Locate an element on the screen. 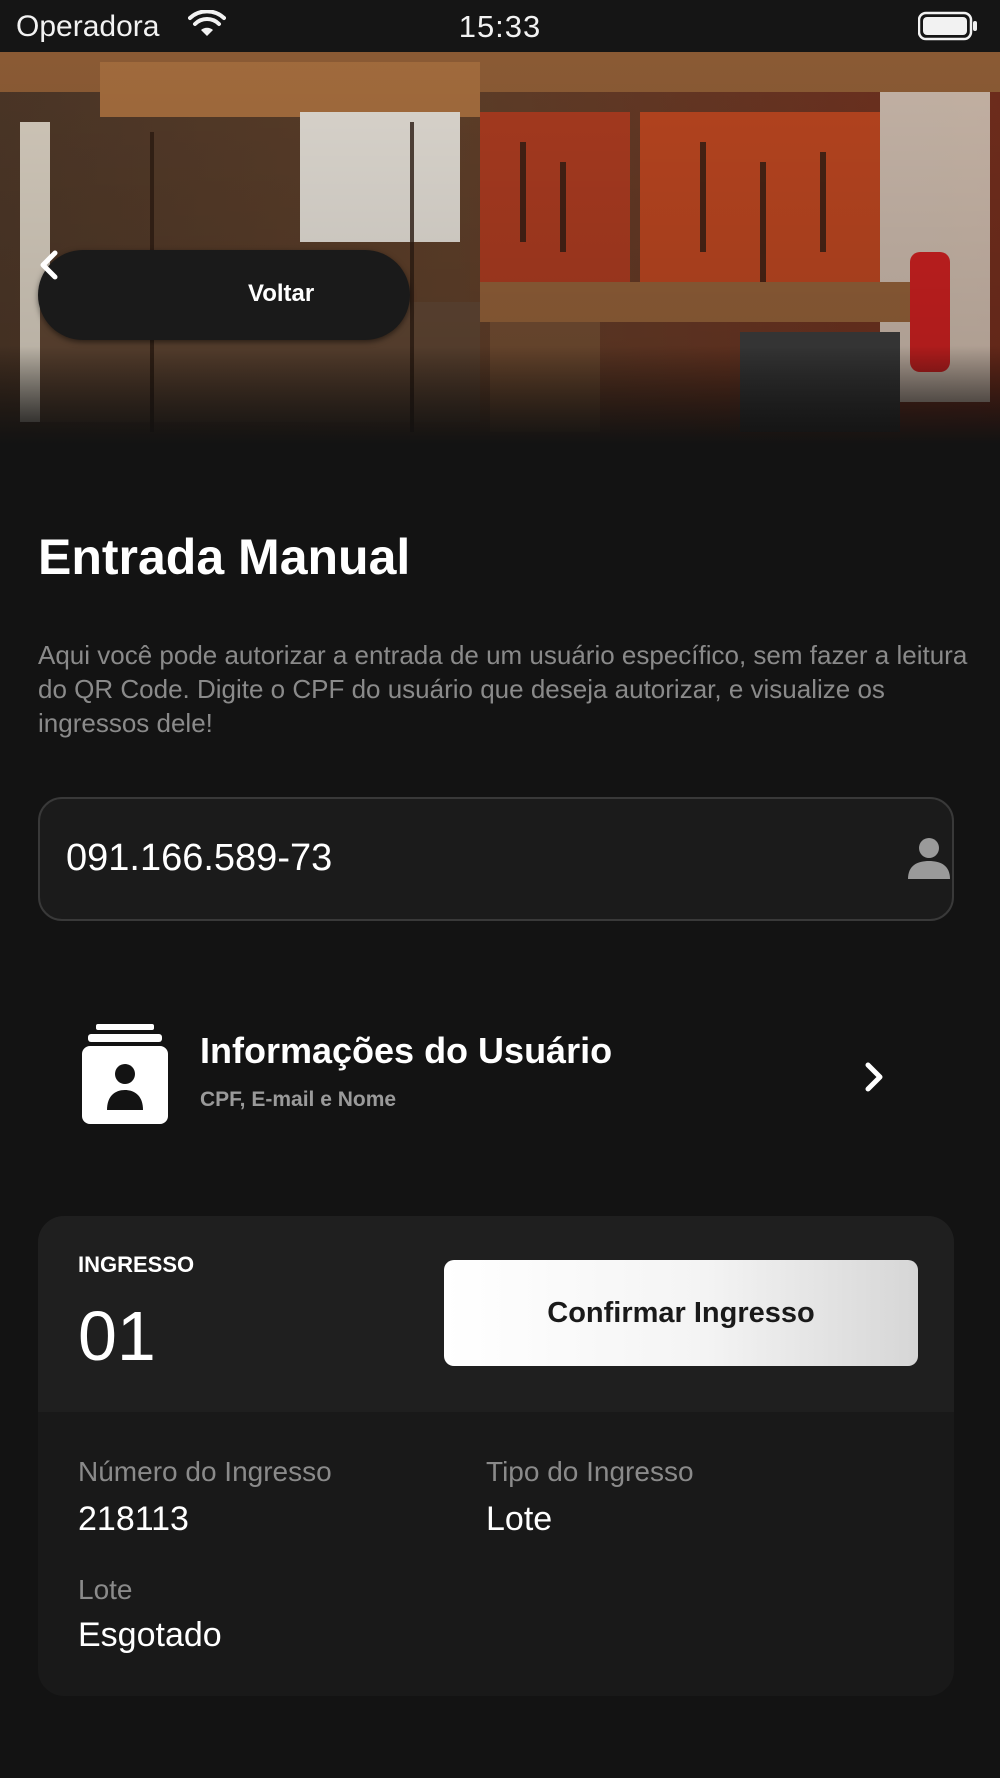  ticket-header: INGRESSO 01 Confirmar Ingresso is located at coordinates (496, 1314).